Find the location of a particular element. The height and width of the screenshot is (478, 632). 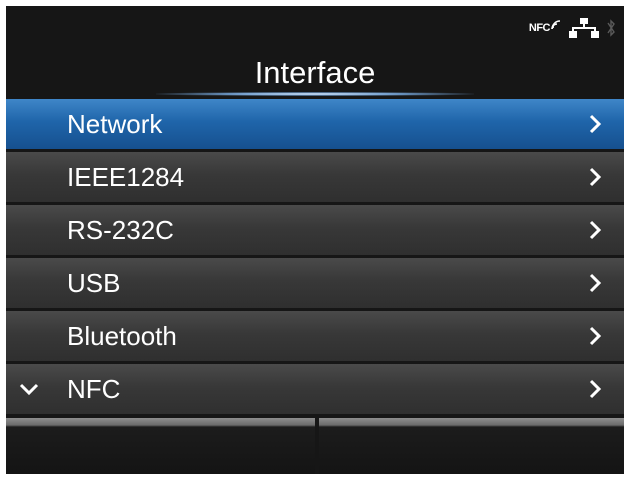

page-title: Interface is located at coordinates (315, 72).